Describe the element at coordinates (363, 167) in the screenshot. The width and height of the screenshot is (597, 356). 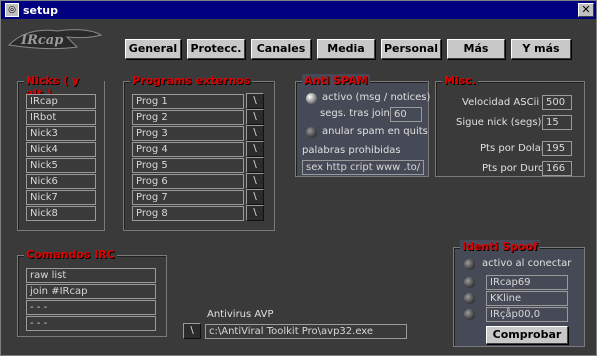
I see `antispam-palabras-input: sex http cript www .to/` at that location.